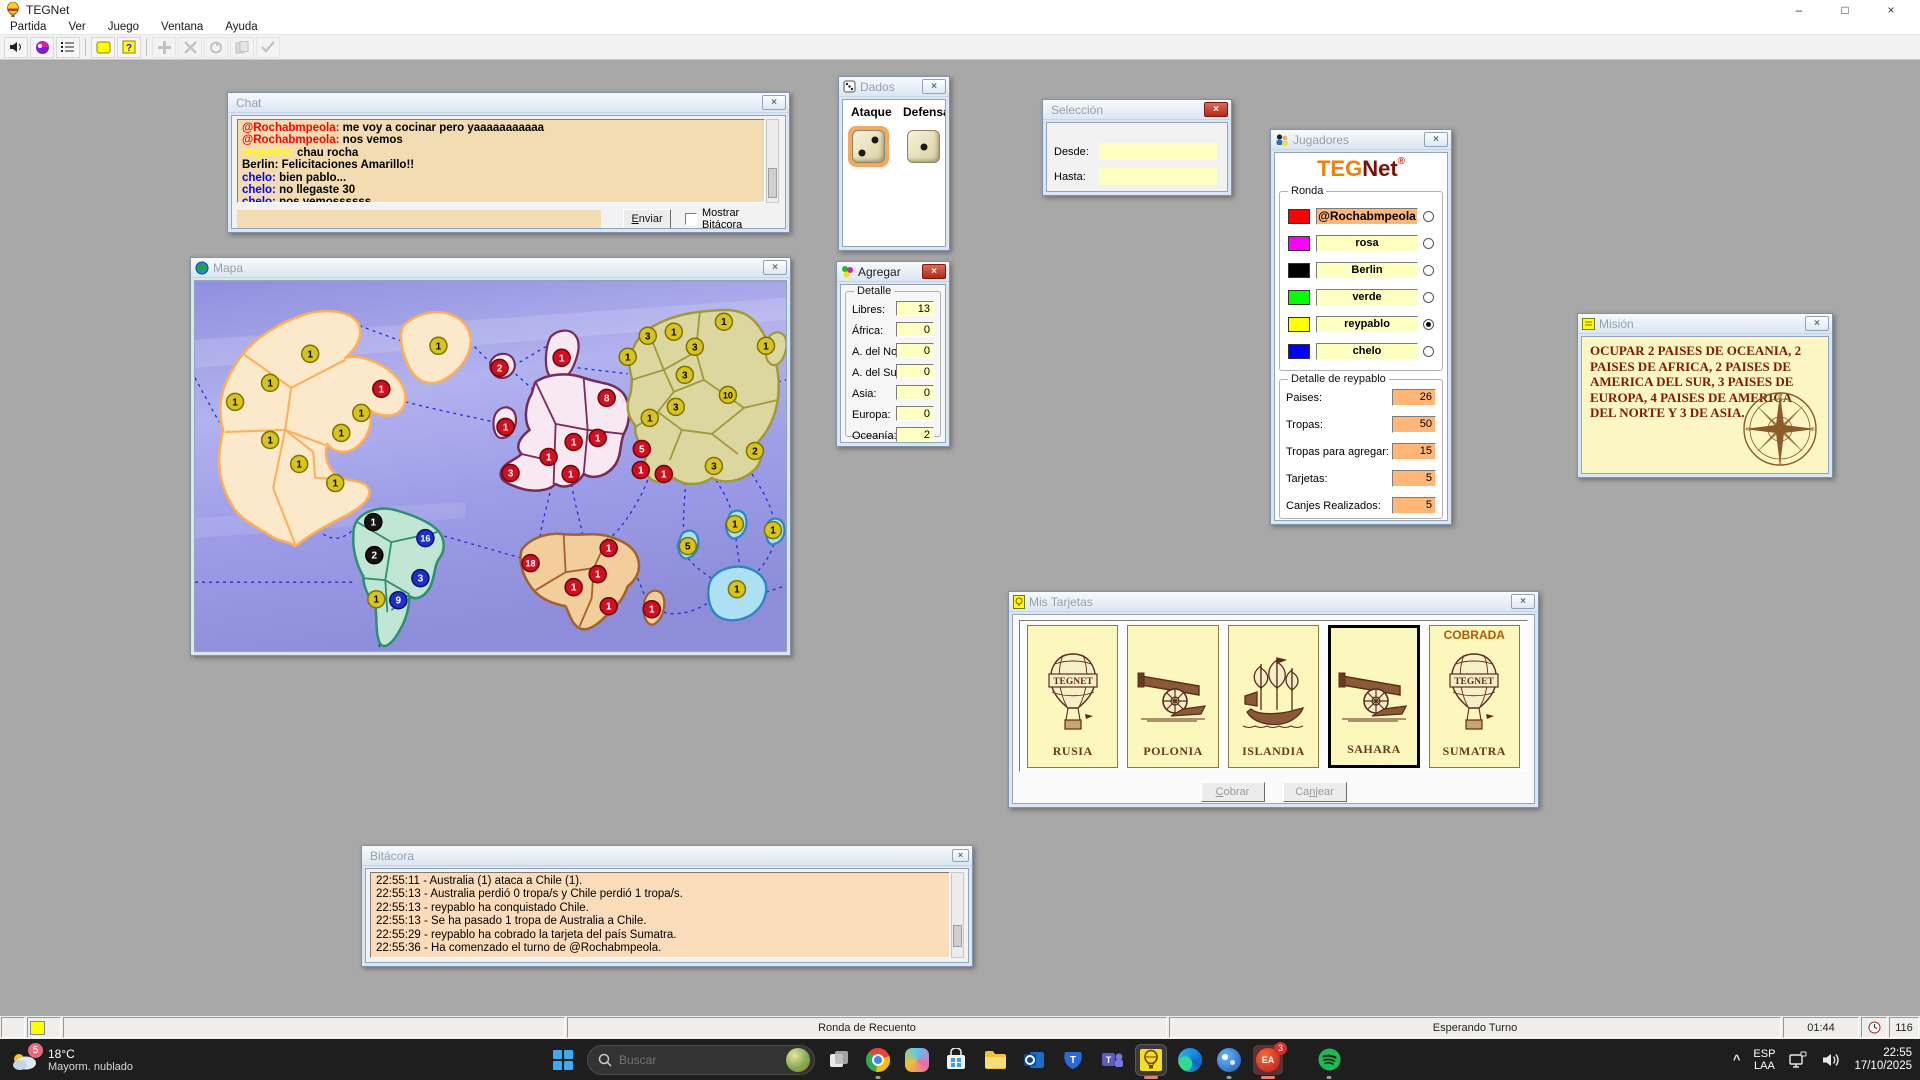 The image size is (1920, 1080). What do you see at coordinates (995, 1060) in the screenshot?
I see `file-explorer-icon` at bounding box center [995, 1060].